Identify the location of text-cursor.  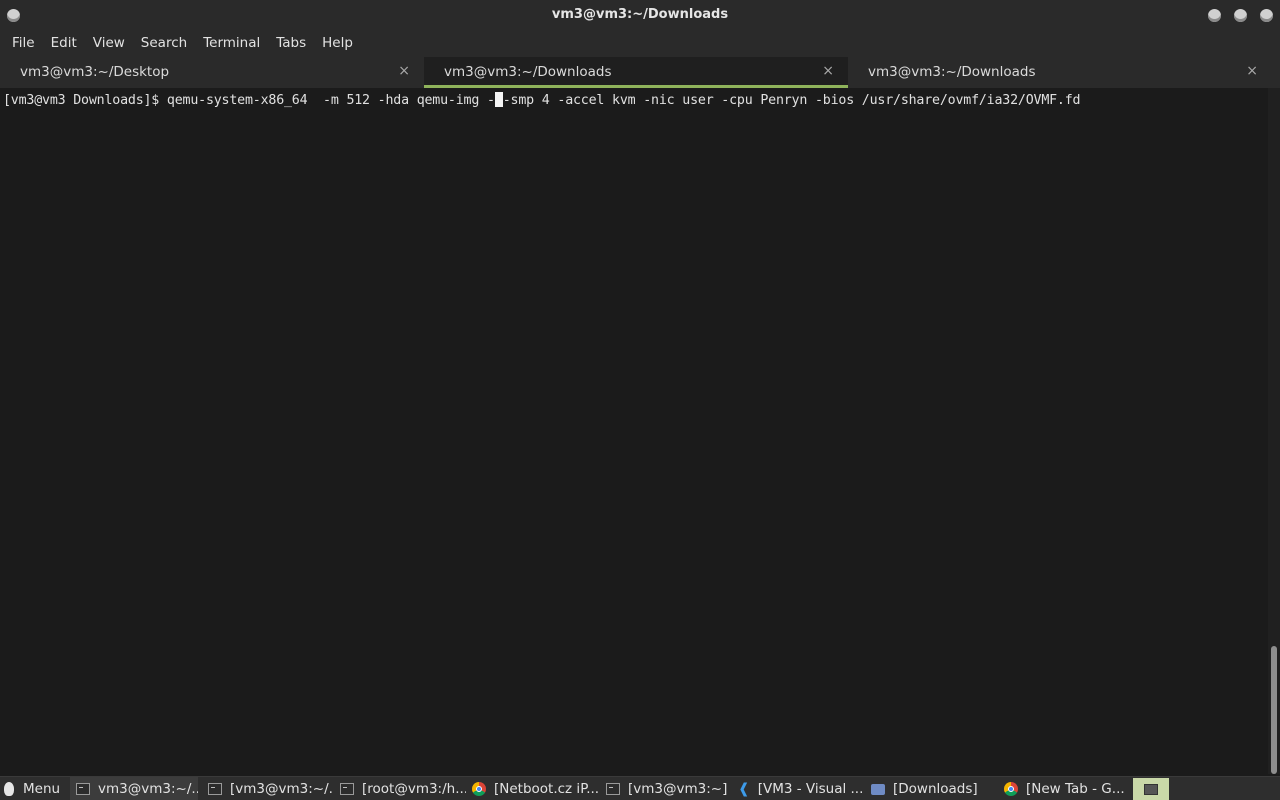
(498, 99).